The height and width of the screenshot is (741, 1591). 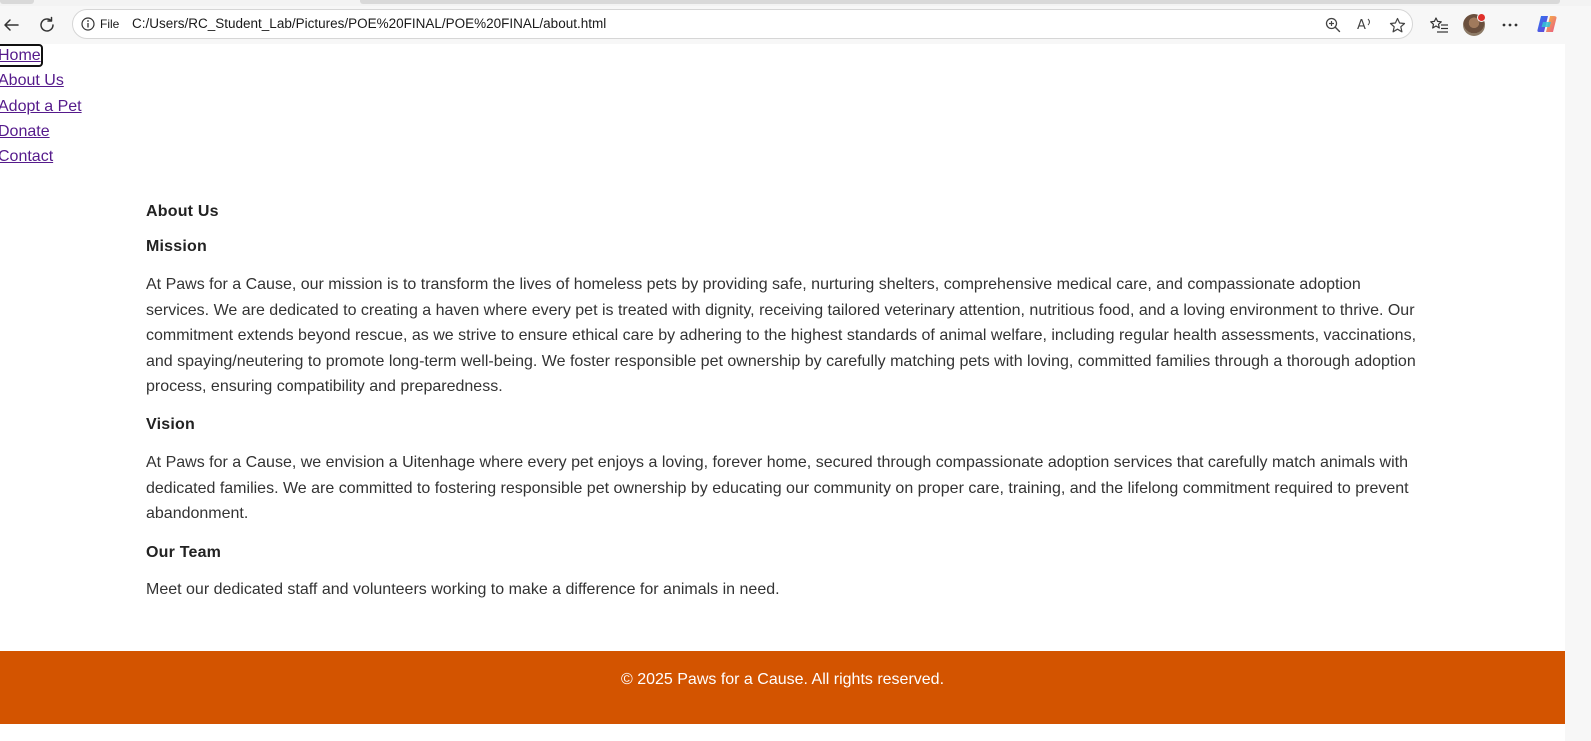 I want to click on profile-avatar, so click(x=1474, y=24).